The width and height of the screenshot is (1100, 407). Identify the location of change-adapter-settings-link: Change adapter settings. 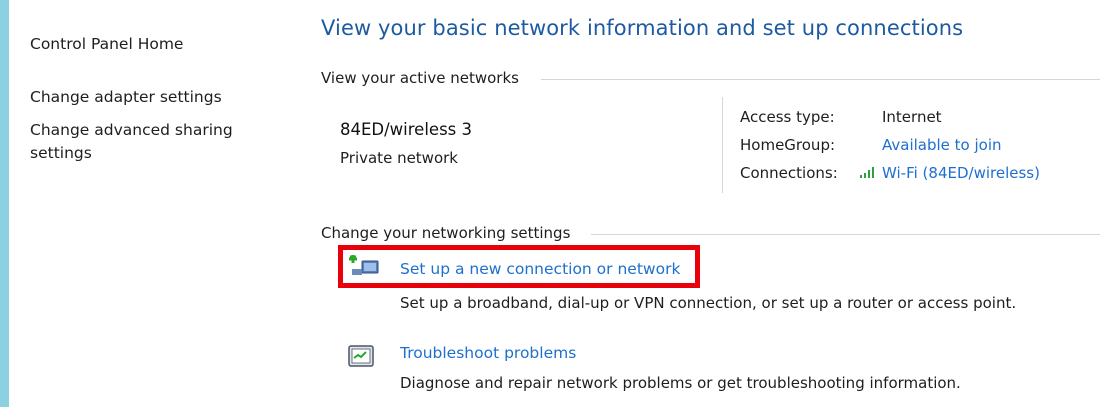
(126, 97).